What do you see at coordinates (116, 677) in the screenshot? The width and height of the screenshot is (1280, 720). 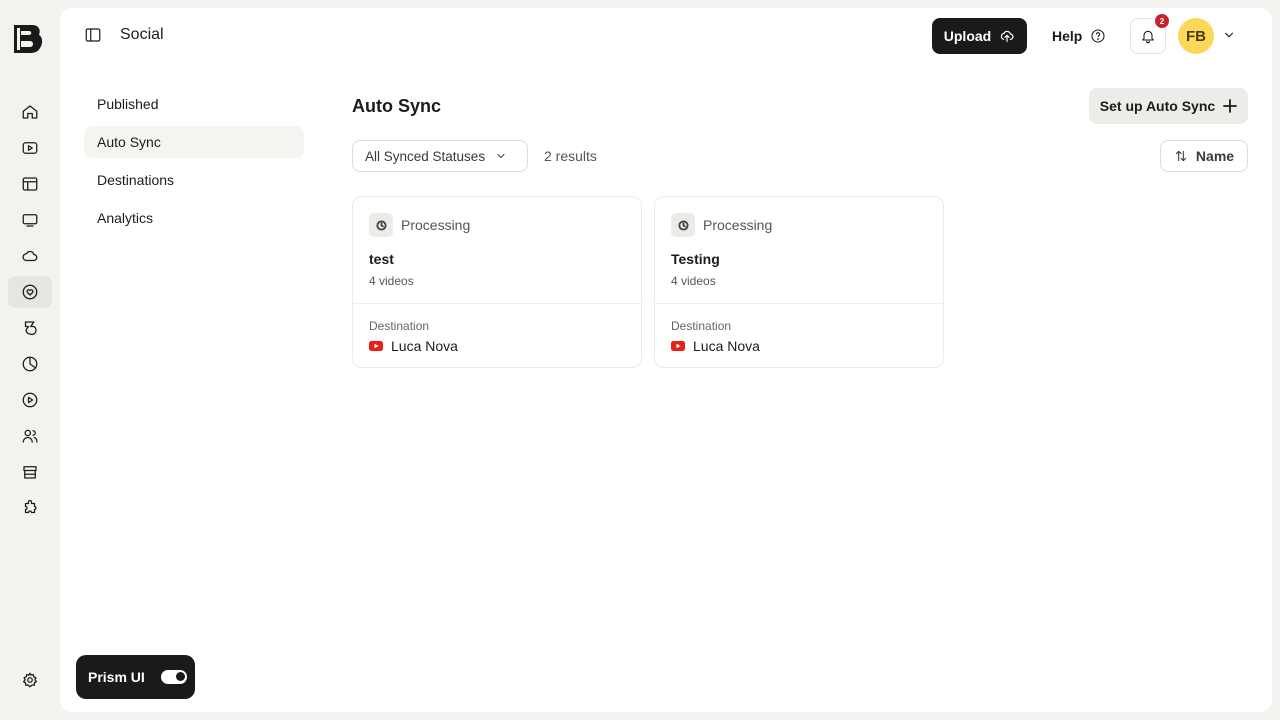 I see `prism-ui-label: Prism UI` at bounding box center [116, 677].